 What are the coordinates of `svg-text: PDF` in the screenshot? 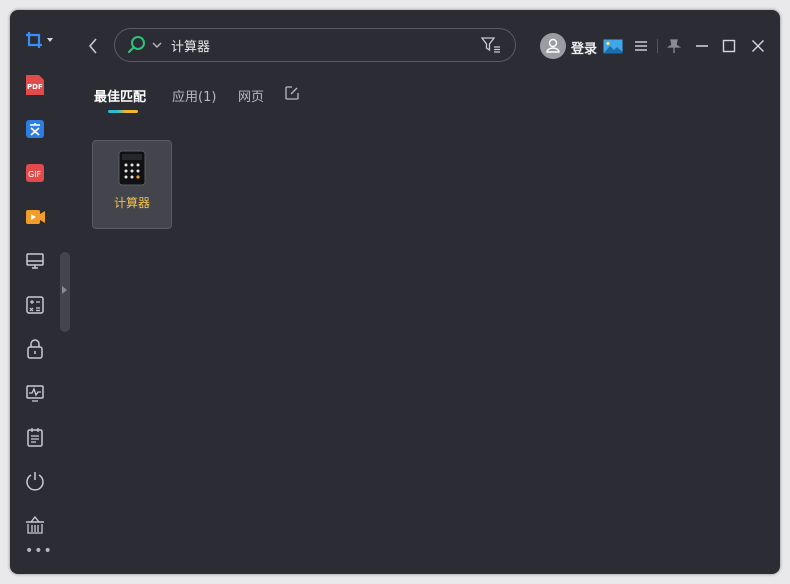 It's located at (35, 87).